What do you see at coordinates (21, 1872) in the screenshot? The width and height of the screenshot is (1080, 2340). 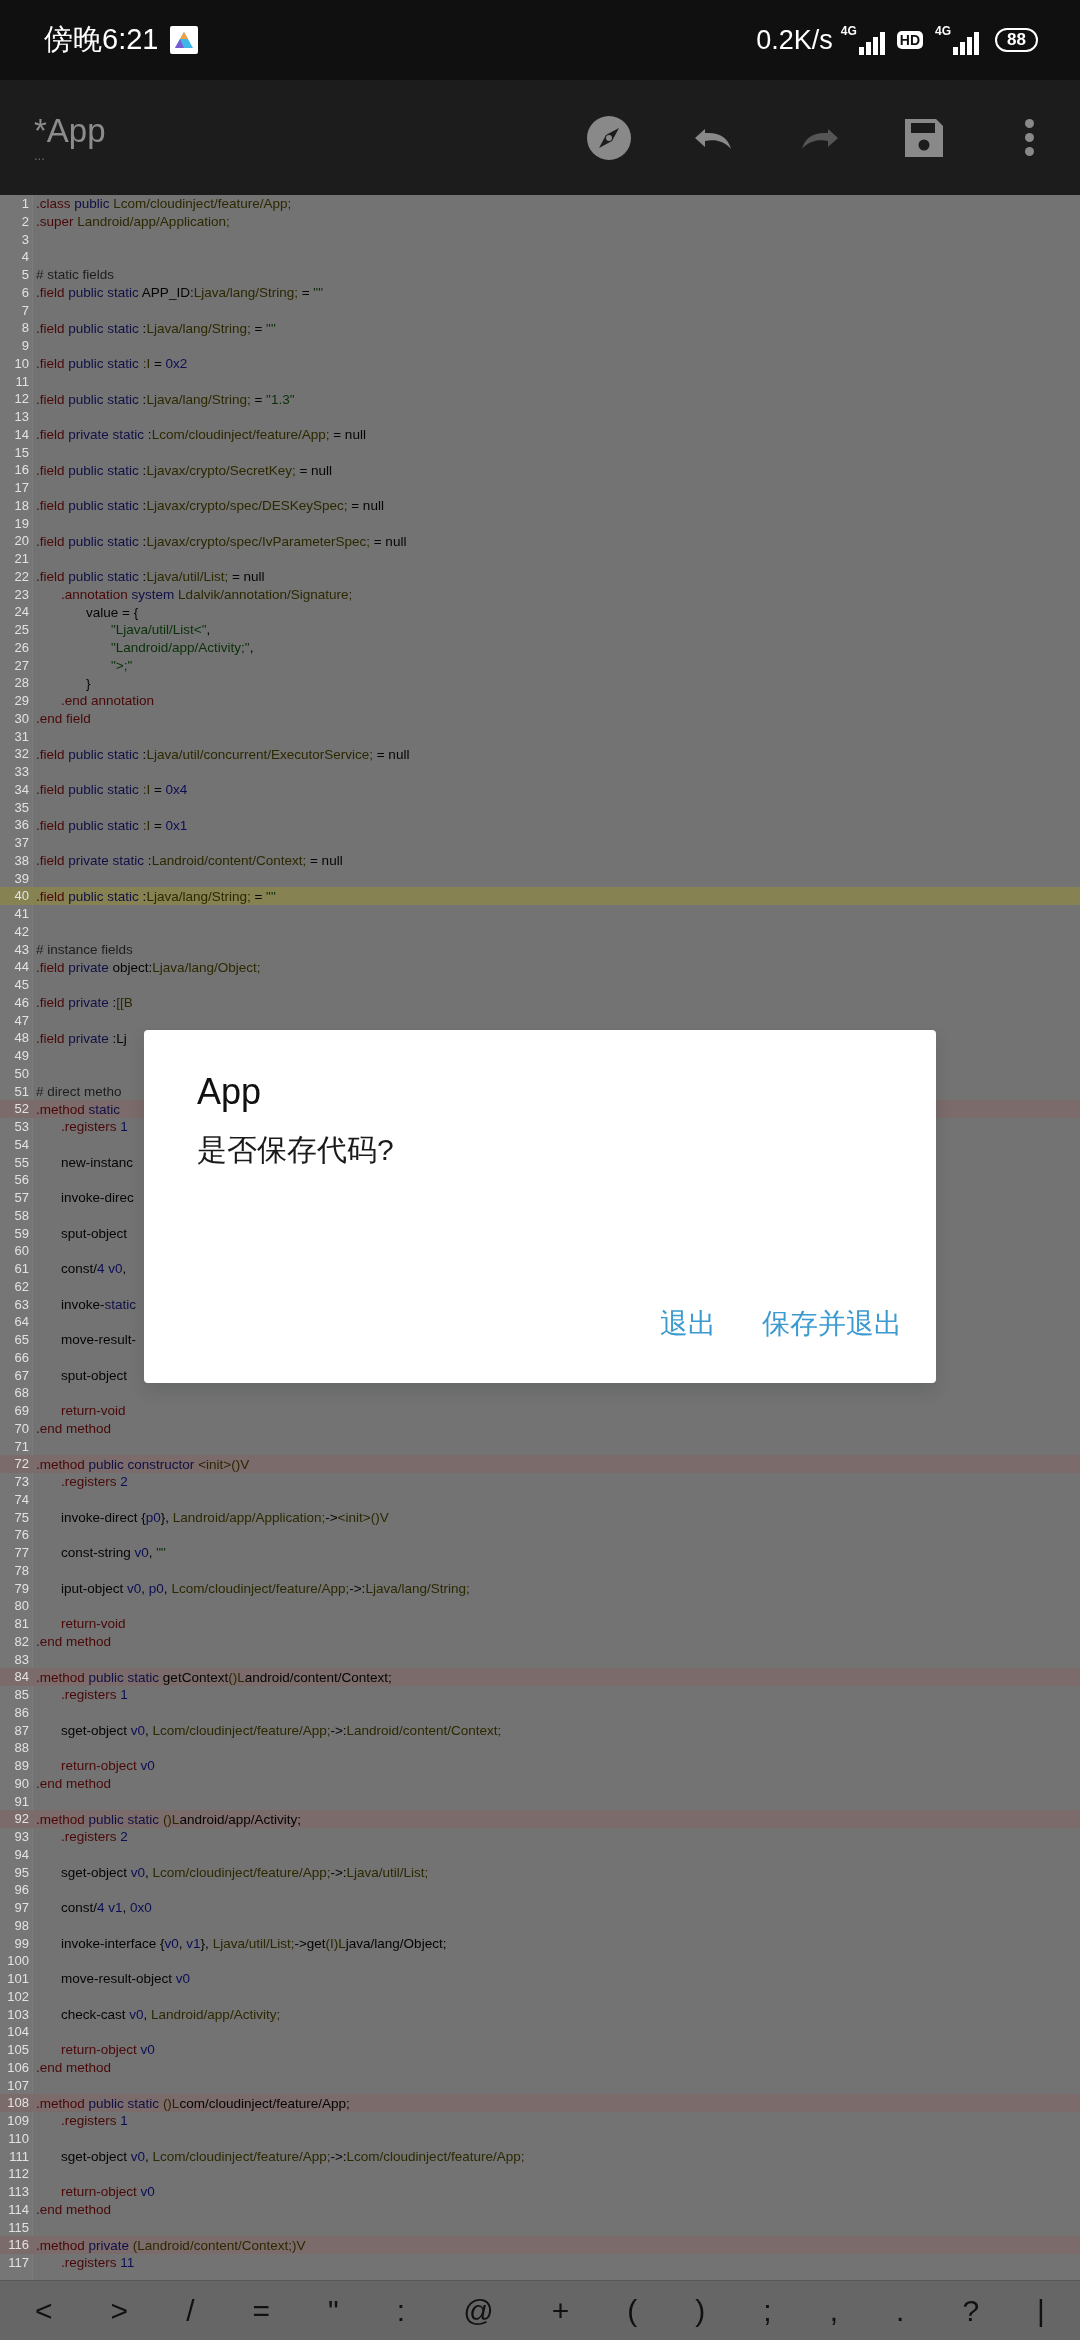 I see `line-number: 95` at bounding box center [21, 1872].